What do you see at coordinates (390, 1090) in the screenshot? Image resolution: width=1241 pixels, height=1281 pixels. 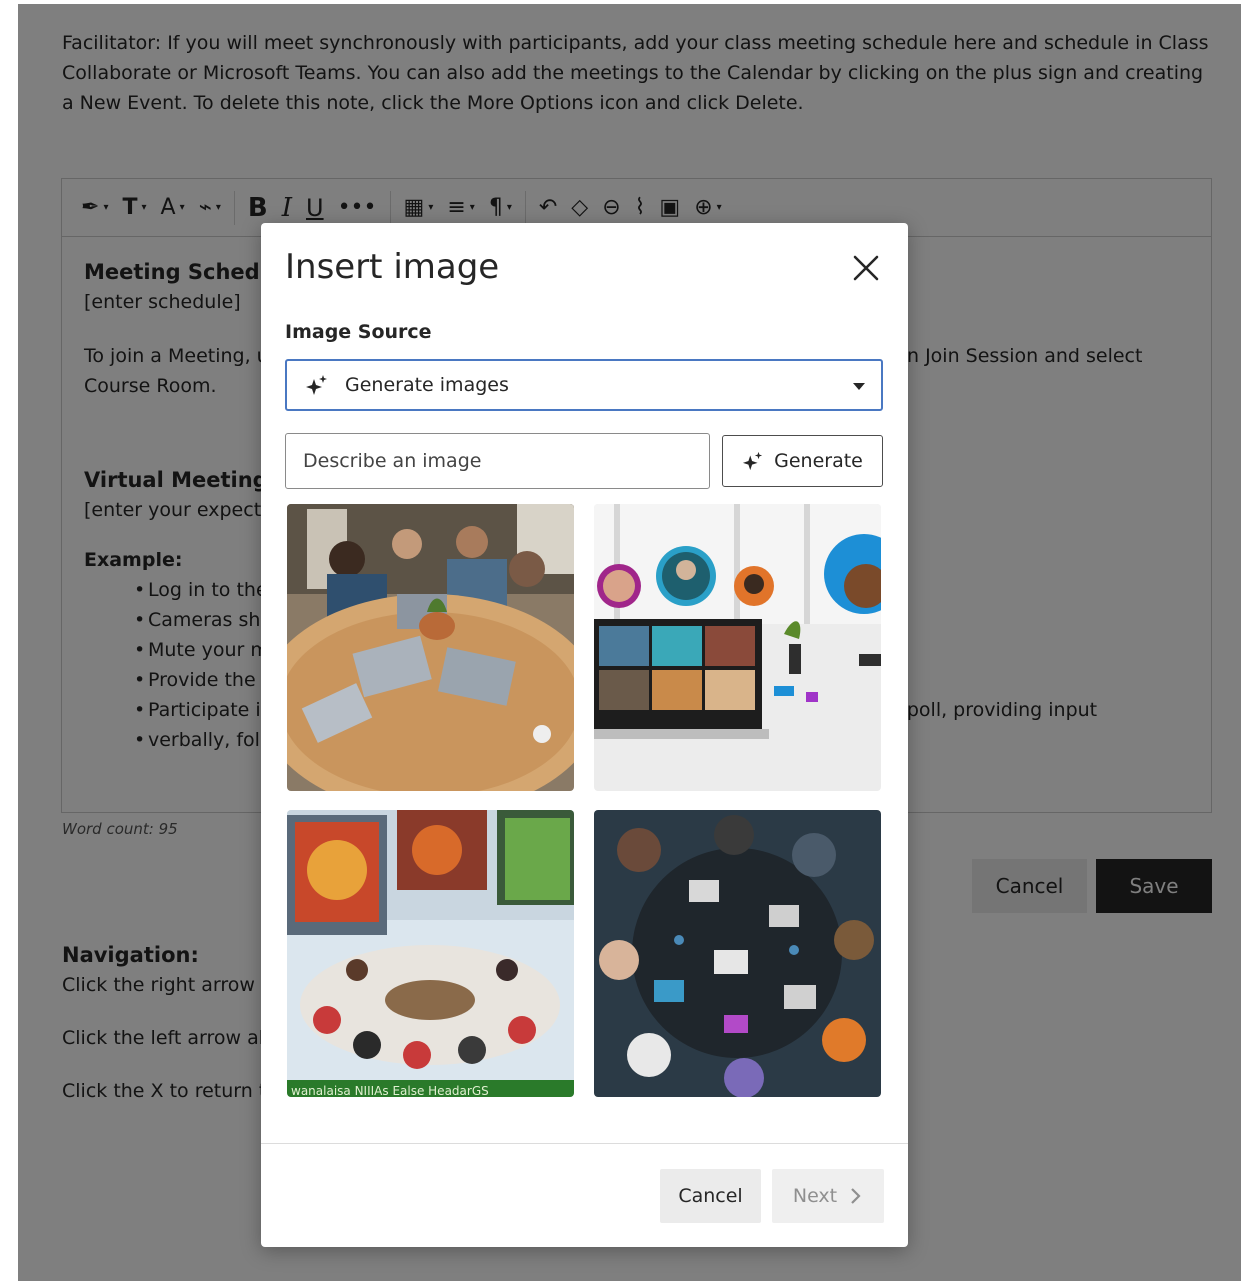 I see `image-3-caption: wanalaisa NIIIAs Ealse HeadarGS` at bounding box center [390, 1090].